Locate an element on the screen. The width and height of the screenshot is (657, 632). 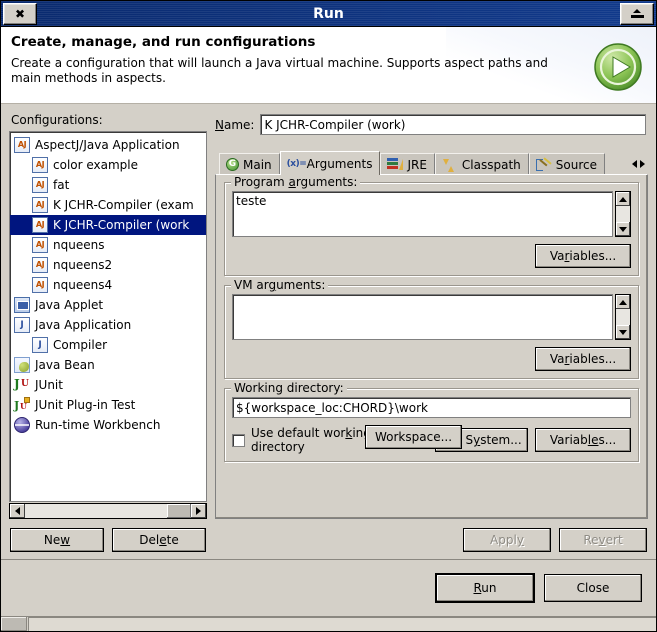
tab-main: Main is located at coordinates (249, 164).